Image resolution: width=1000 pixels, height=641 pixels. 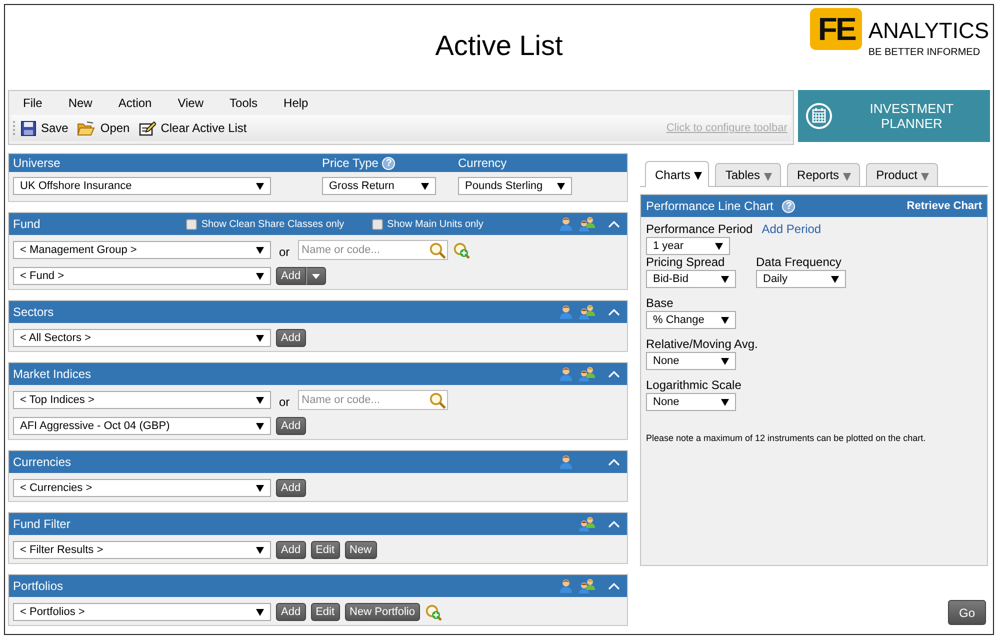 I want to click on note-text: Please note a maximum of 12 instruments can be plotted on the chart., so click(x=786, y=438).